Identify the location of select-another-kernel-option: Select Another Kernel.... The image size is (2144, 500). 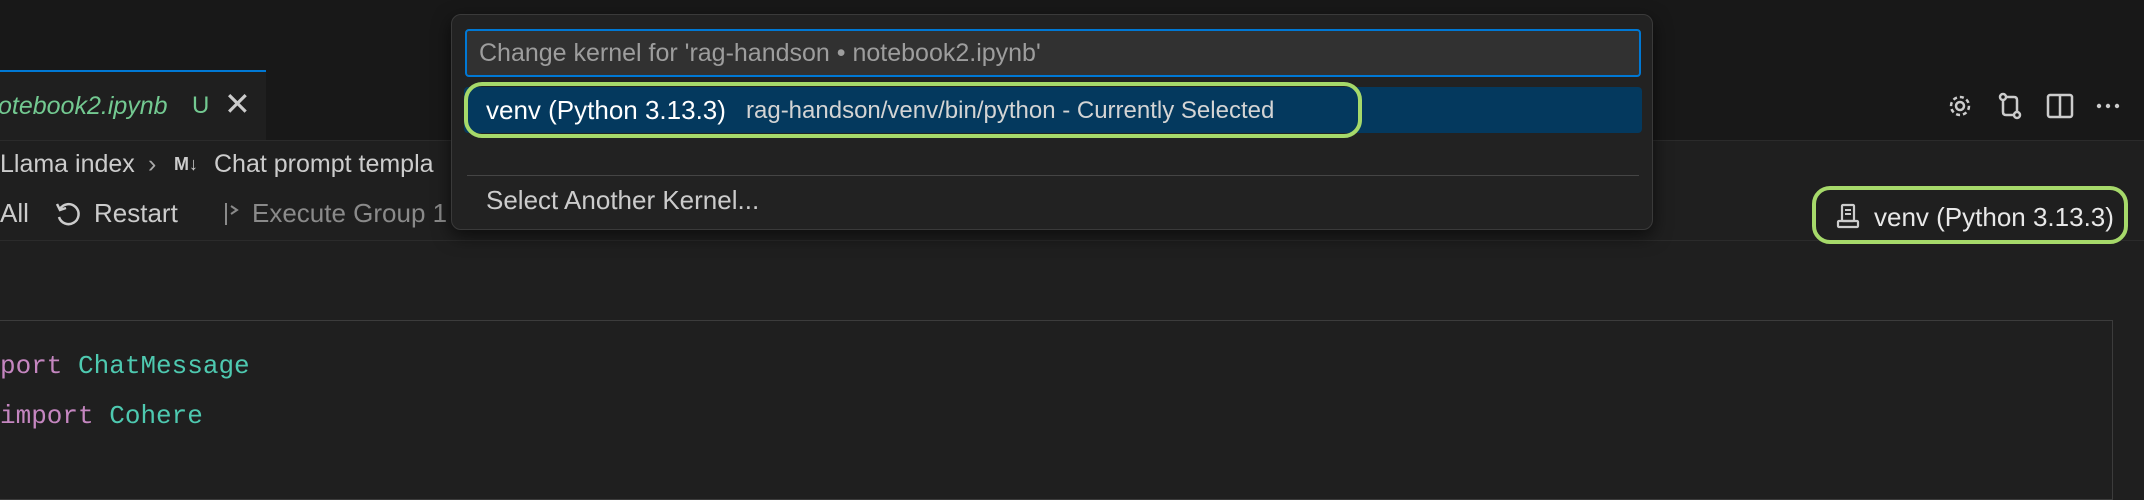
(622, 200).